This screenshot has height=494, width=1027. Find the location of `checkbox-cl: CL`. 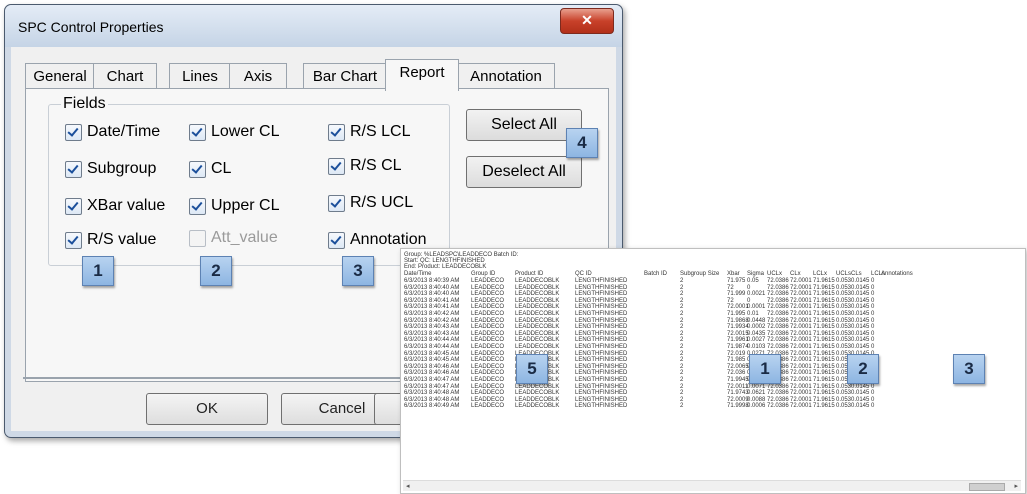

checkbox-cl: CL is located at coordinates (210, 169).